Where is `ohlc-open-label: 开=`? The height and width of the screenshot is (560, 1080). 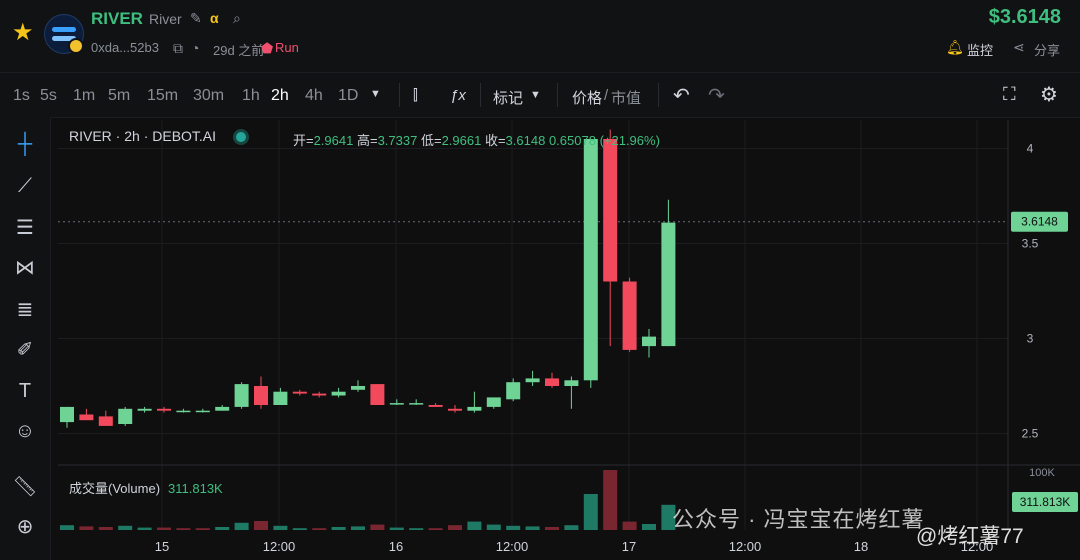
ohlc-open-label: 开= is located at coordinates (303, 140).